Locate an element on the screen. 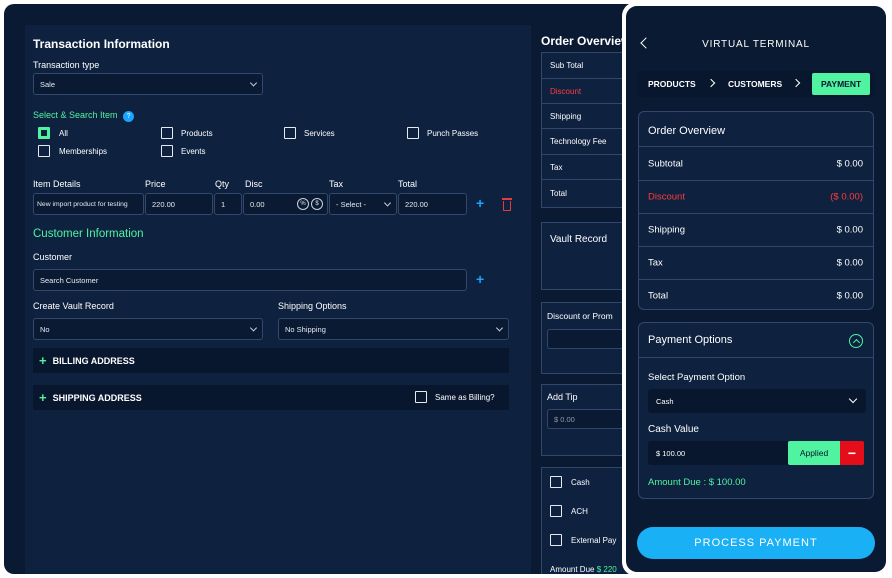 Image resolution: width=892 pixels, height=578 pixels. select-search-label: Select & Search Item ? is located at coordinates (84, 116).